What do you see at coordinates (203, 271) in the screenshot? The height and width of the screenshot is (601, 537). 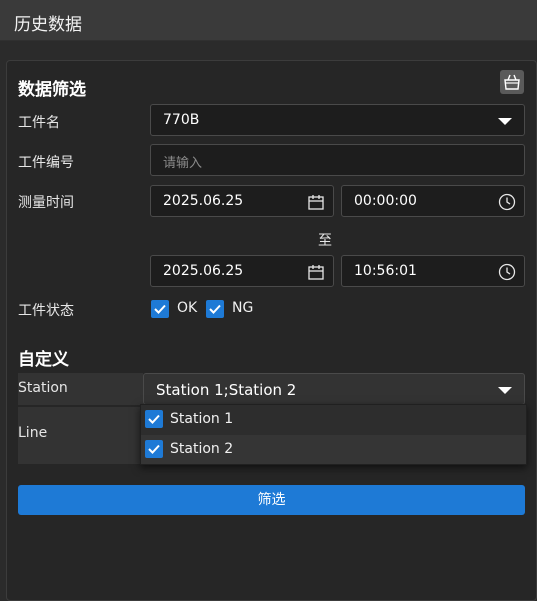 I see `end-date-value: 2025.06.25` at bounding box center [203, 271].